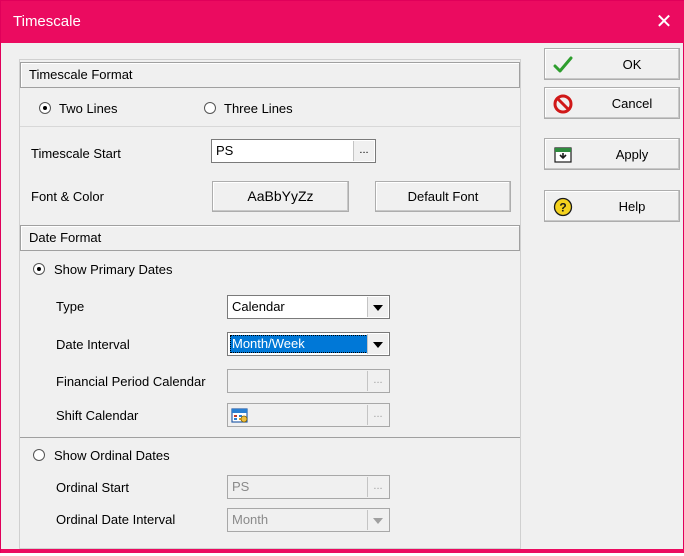  What do you see at coordinates (241, 486) in the screenshot?
I see `ordinal-start-value: PS` at bounding box center [241, 486].